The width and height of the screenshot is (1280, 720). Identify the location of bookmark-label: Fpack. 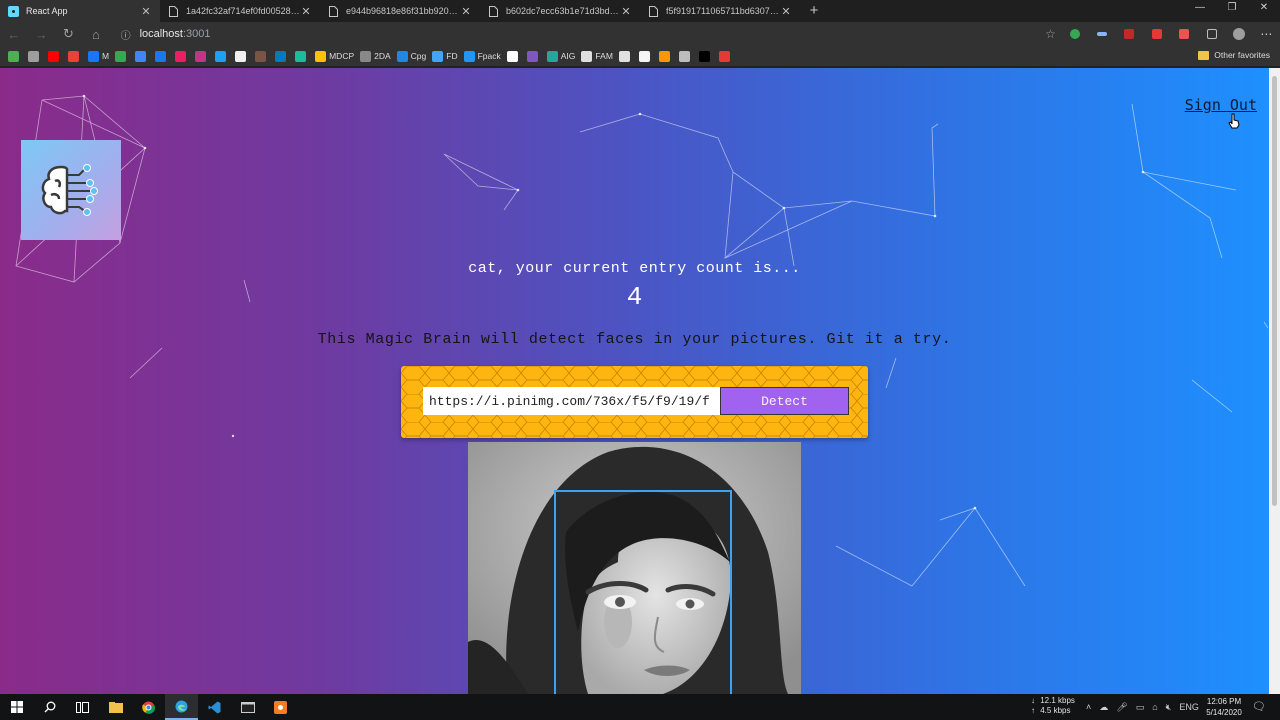
(489, 56).